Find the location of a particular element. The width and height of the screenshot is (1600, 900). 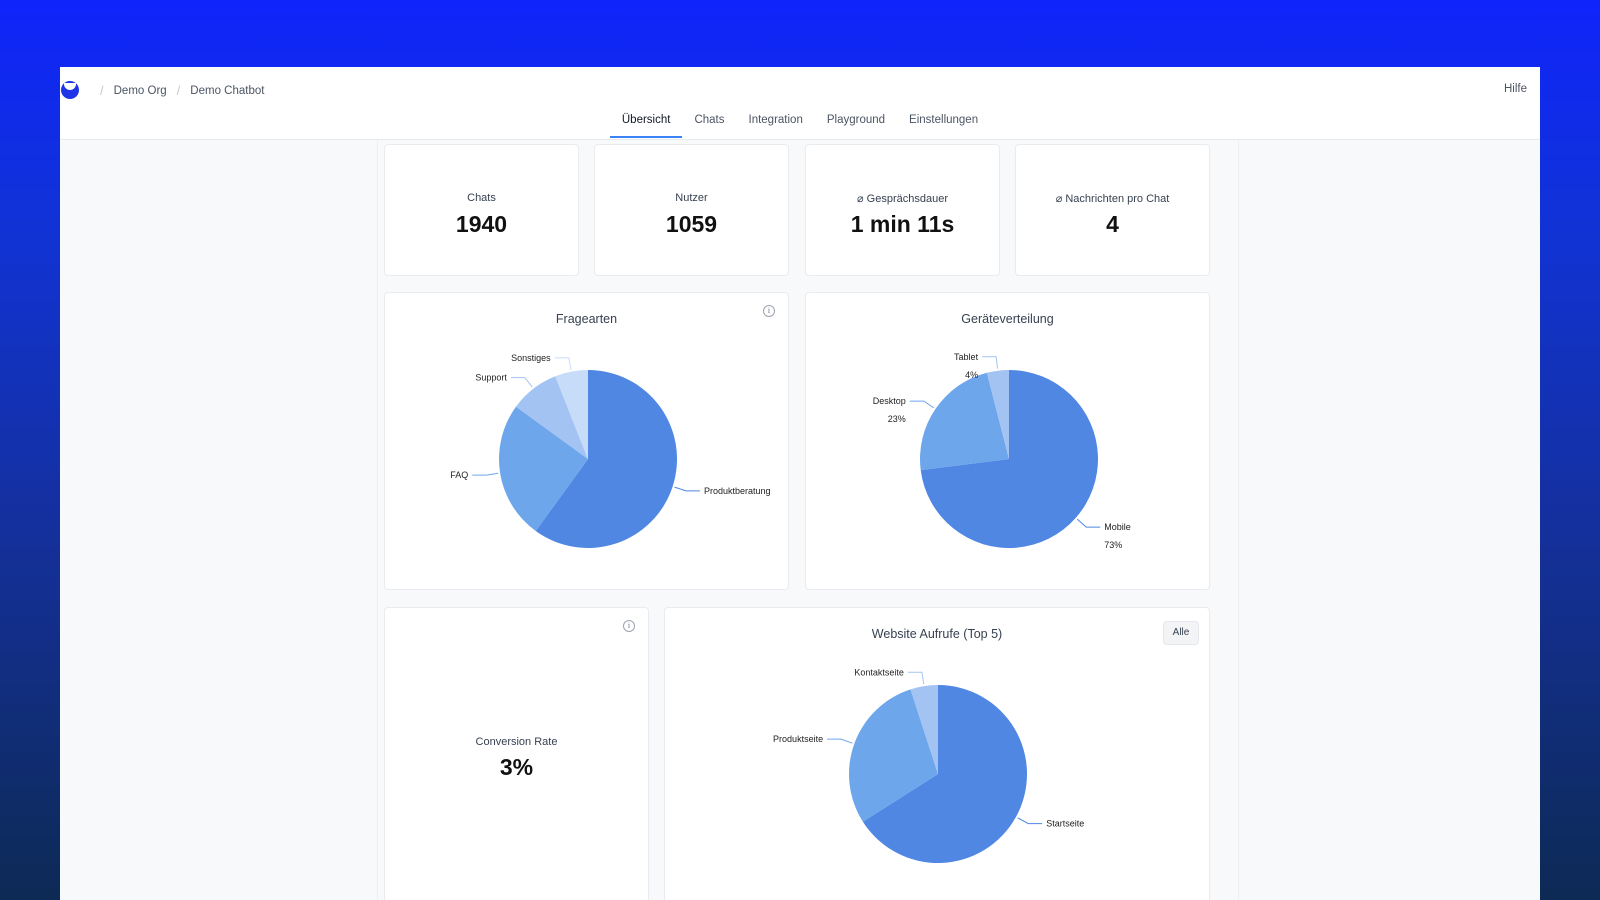

stat-value: 1 min 11s is located at coordinates (902, 224).